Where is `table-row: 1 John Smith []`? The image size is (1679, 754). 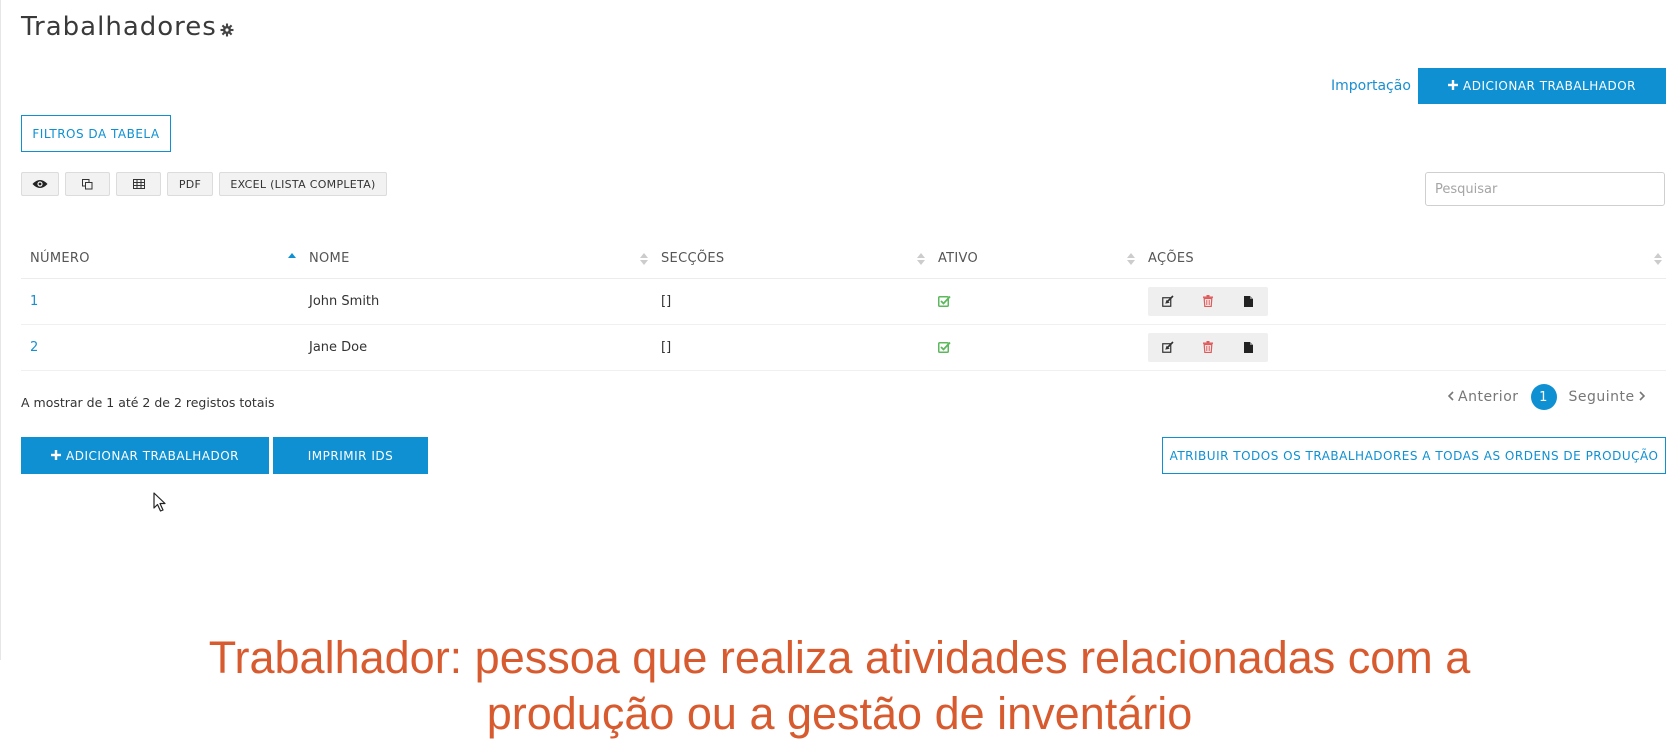 table-row: 1 John Smith [] is located at coordinates (843, 301).